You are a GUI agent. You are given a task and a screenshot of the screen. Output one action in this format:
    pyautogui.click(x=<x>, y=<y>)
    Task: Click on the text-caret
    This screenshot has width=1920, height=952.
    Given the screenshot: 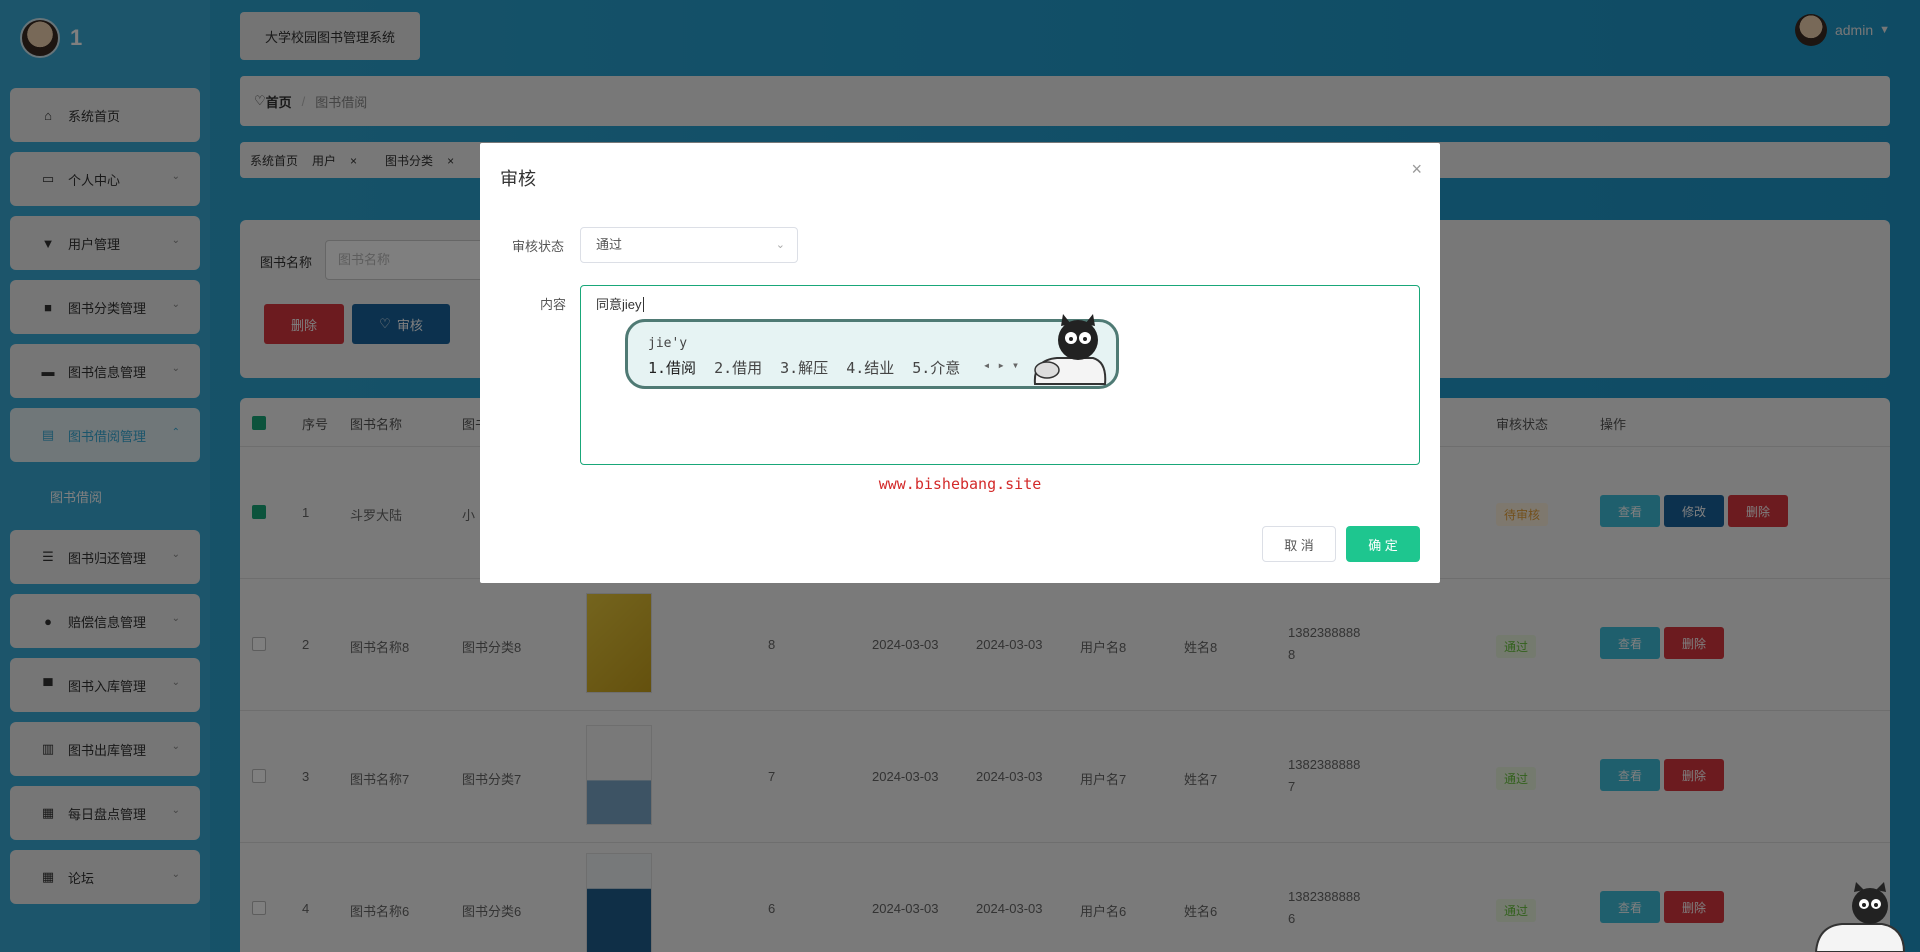 What is the action you would take?
    pyautogui.click(x=643, y=304)
    